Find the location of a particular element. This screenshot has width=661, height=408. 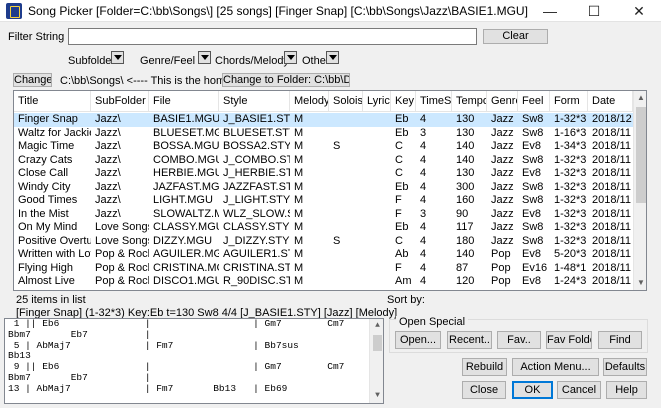

cell-file: COMBO.MGU is located at coordinates (186, 159).